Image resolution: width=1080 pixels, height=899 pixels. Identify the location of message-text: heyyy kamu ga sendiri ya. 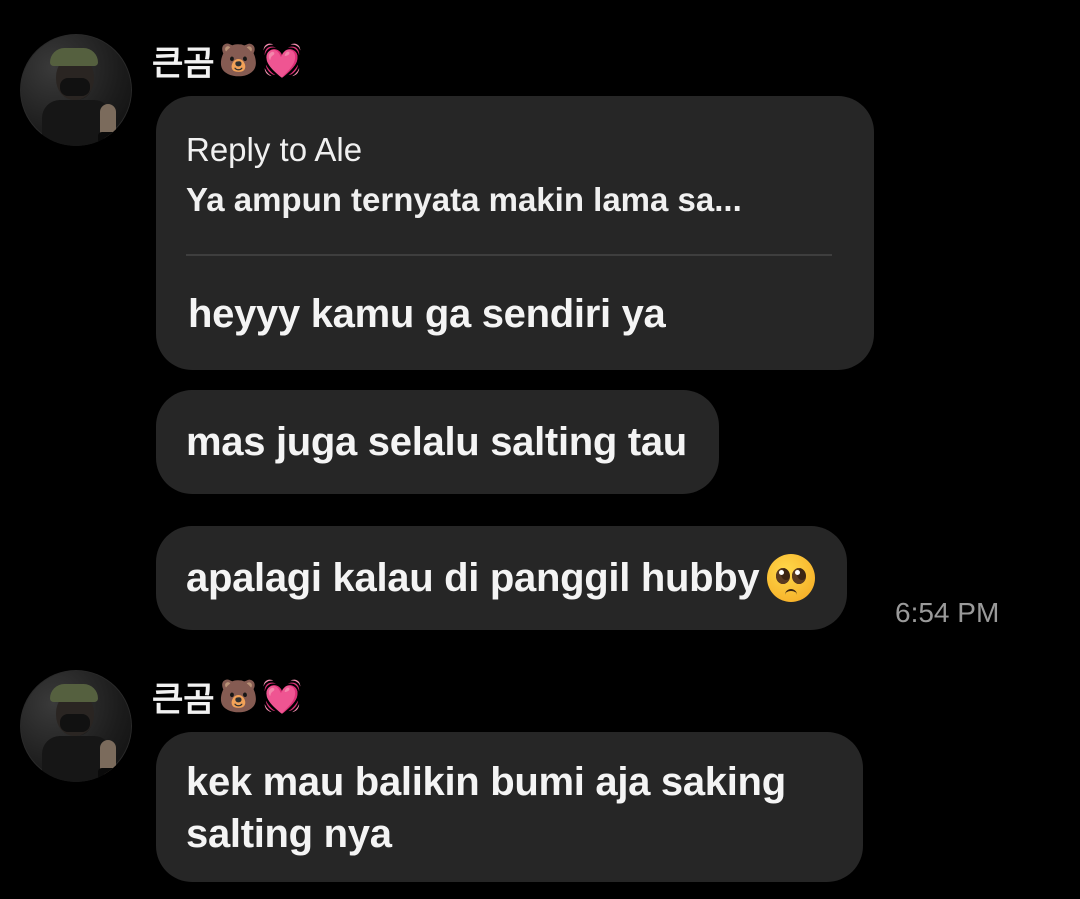
(427, 314).